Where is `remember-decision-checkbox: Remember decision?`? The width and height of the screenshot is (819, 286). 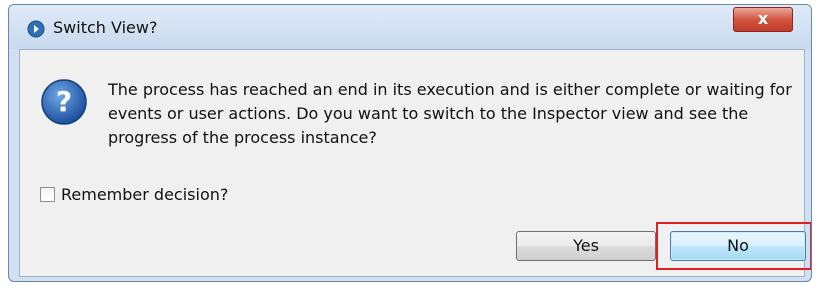
remember-decision-checkbox: Remember decision? is located at coordinates (134, 194).